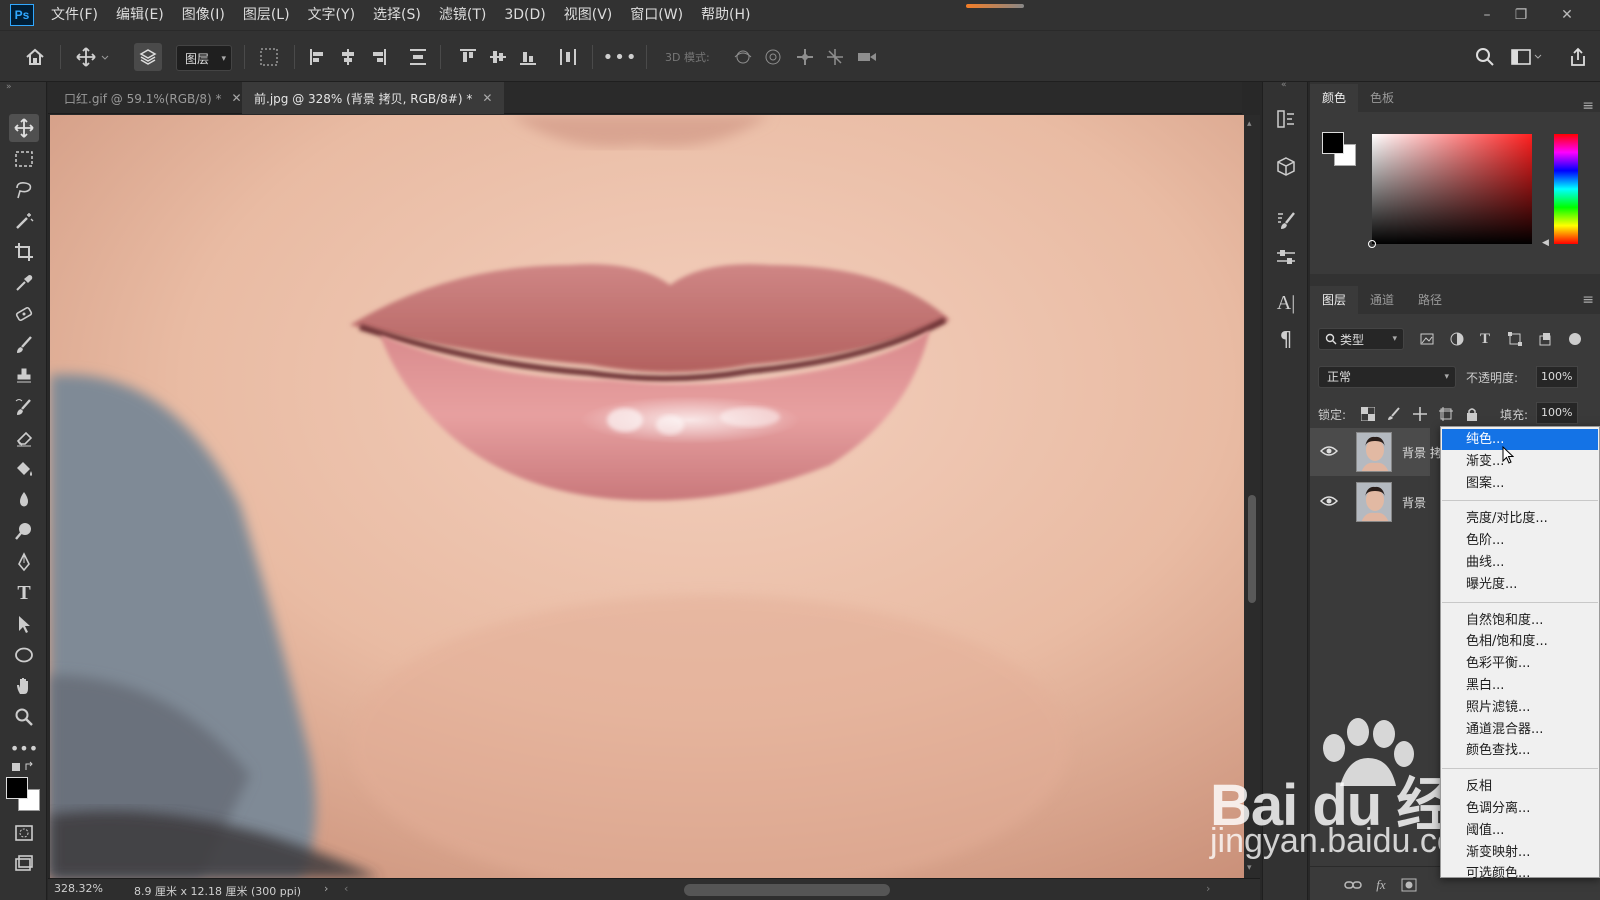 Image resolution: width=1600 pixels, height=900 pixels. I want to click on hand-tool-icon, so click(24, 686).